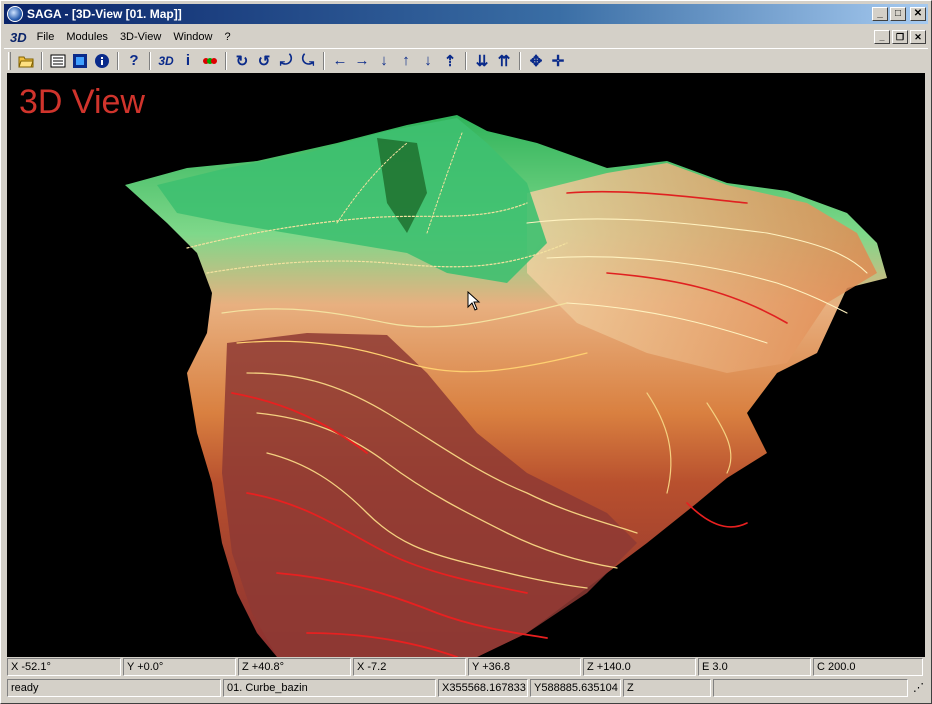 The height and width of the screenshot is (704, 932). I want to click on minimize-button: _, so click(880, 14).